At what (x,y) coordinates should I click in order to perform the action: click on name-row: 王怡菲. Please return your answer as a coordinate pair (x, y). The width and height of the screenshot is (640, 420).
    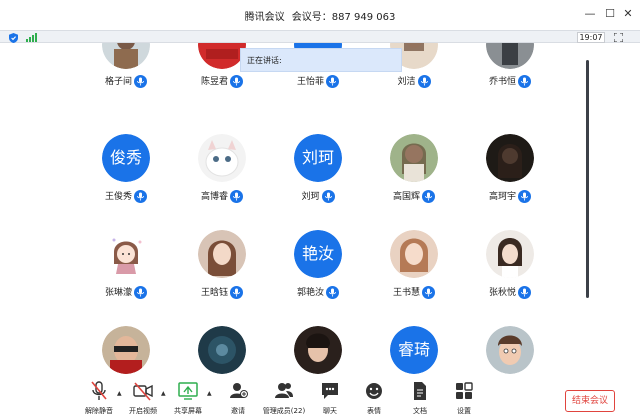
    Looking at the image, I should click on (318, 79).